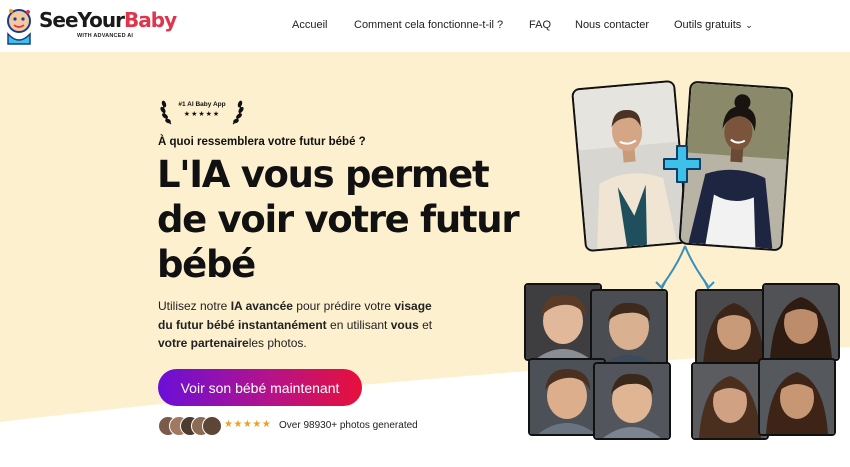 This screenshot has height=467, width=850. What do you see at coordinates (348, 425) in the screenshot?
I see `photos-generated-count: Over 98930+ photos generated` at bounding box center [348, 425].